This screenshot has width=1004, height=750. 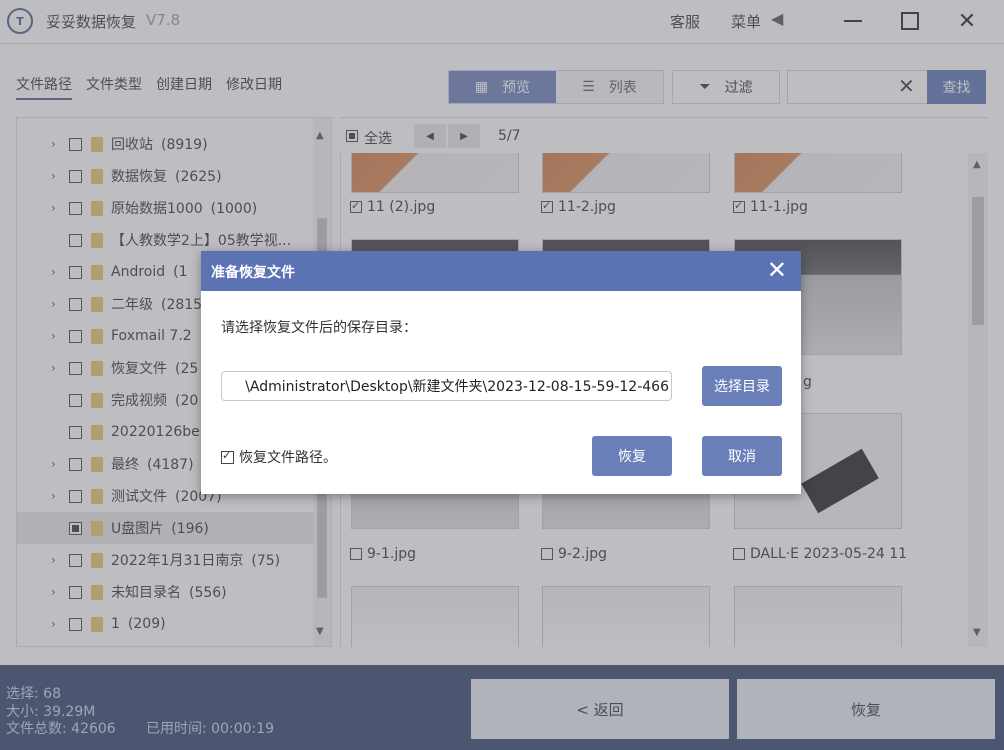 I want to click on keep-path-option: 恢复文件路径。, so click(x=279, y=457).